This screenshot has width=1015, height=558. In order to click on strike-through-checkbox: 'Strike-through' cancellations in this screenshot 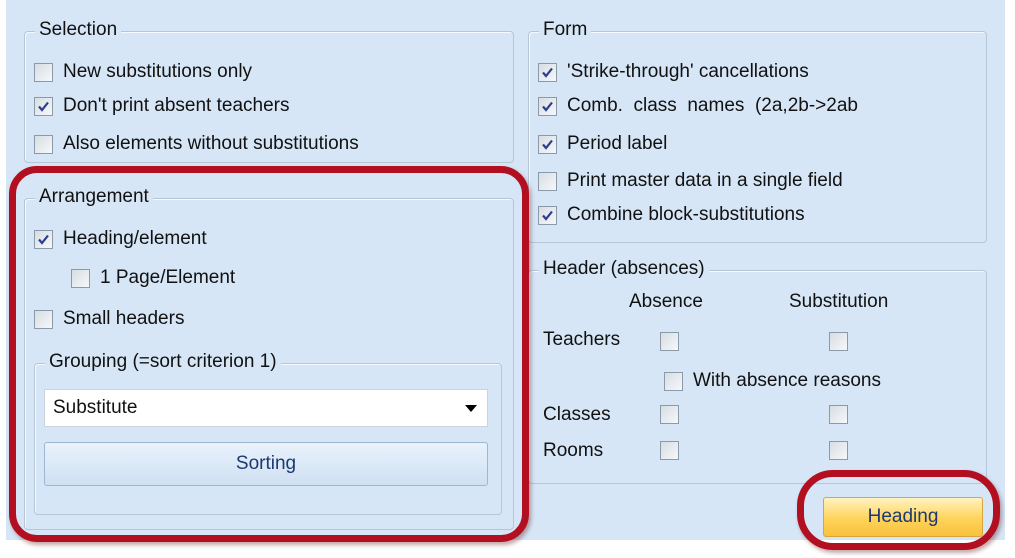, I will do `click(673, 72)`.